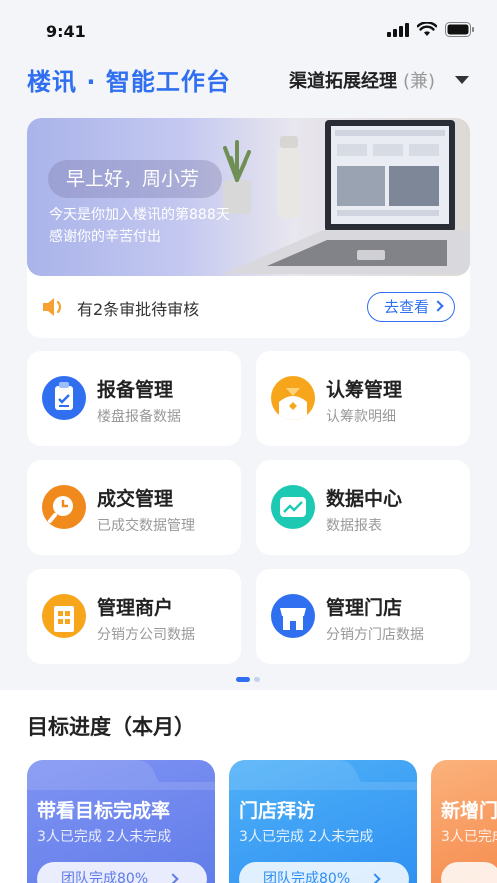 This screenshot has width=497, height=883. I want to click on status-time: 9:41, so click(66, 31).